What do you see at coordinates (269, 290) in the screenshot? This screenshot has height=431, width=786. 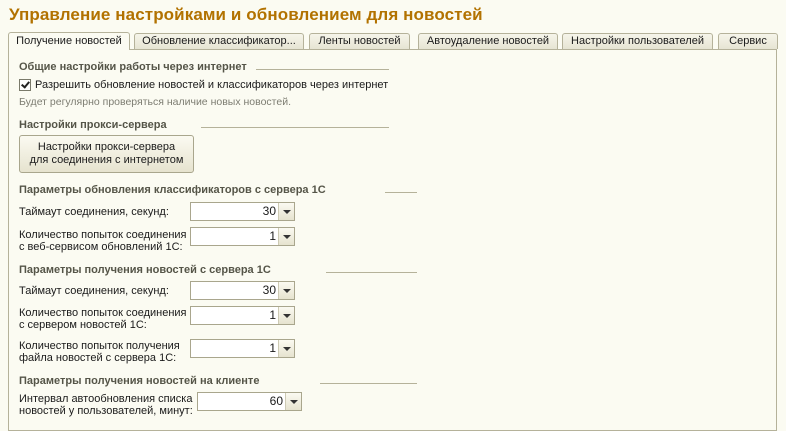 I see `news-timeout-value: 30` at bounding box center [269, 290].